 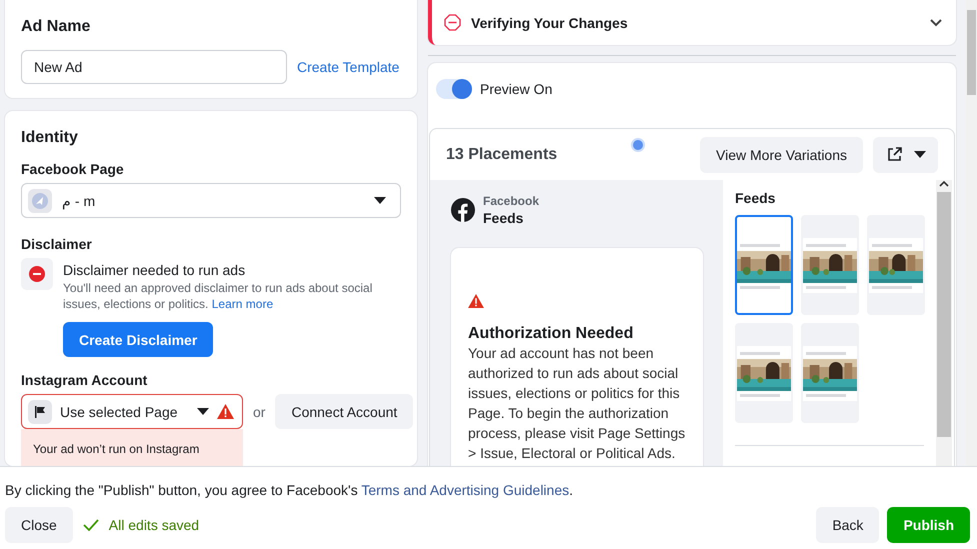 What do you see at coordinates (516, 89) in the screenshot?
I see `toggle-label: Preview On` at bounding box center [516, 89].